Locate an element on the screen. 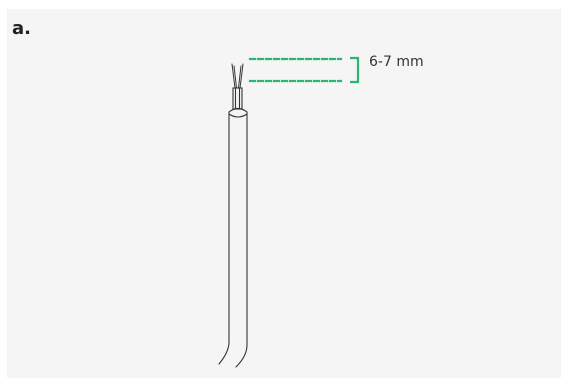  inner-insulation is located at coordinates (237, 98).